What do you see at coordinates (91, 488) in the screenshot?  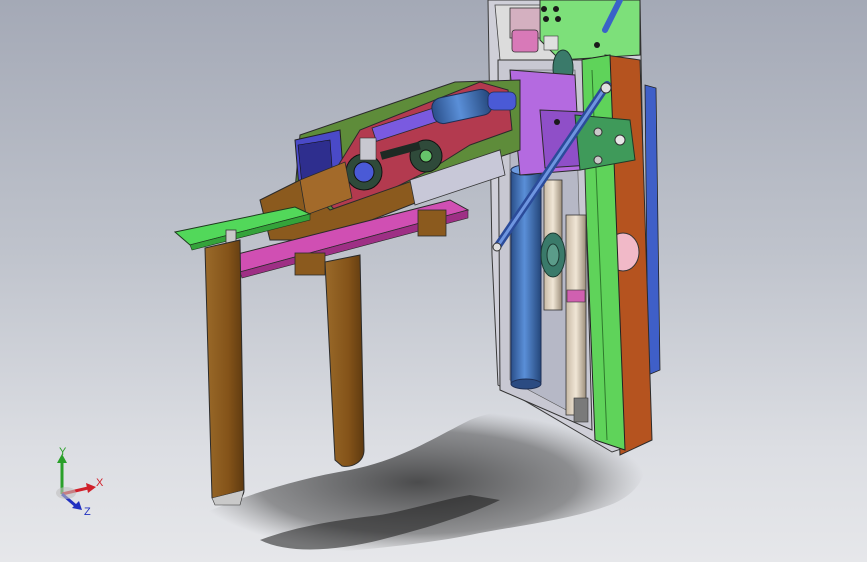 I see `x-axis-arrow` at bounding box center [91, 488].